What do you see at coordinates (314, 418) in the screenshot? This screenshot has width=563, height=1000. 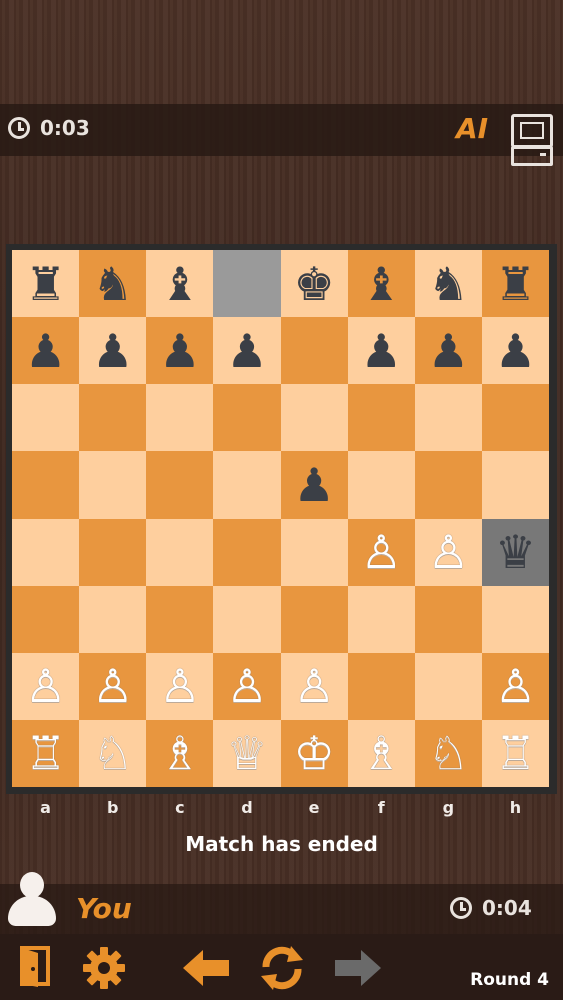 I see `square-e6` at bounding box center [314, 418].